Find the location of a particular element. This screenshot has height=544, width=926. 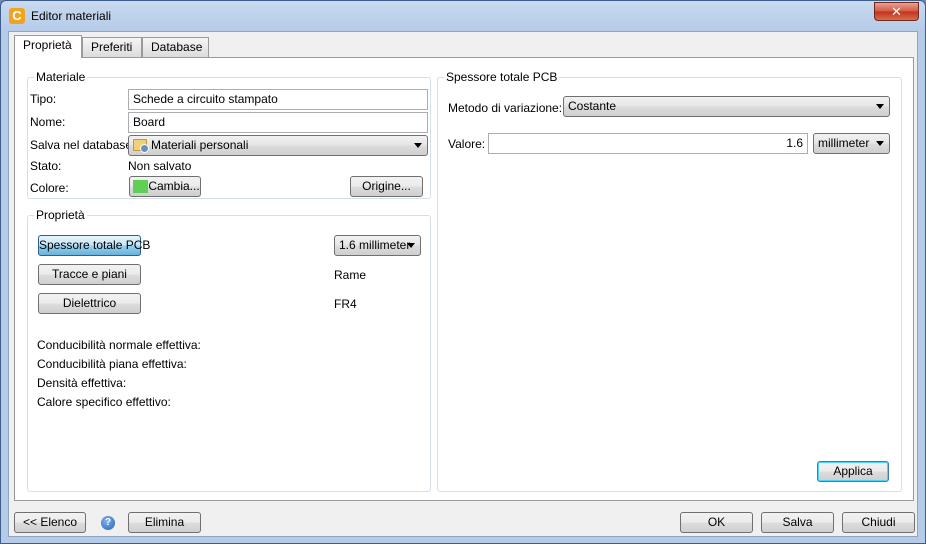

nome-label: Nome: is located at coordinates (48, 122).